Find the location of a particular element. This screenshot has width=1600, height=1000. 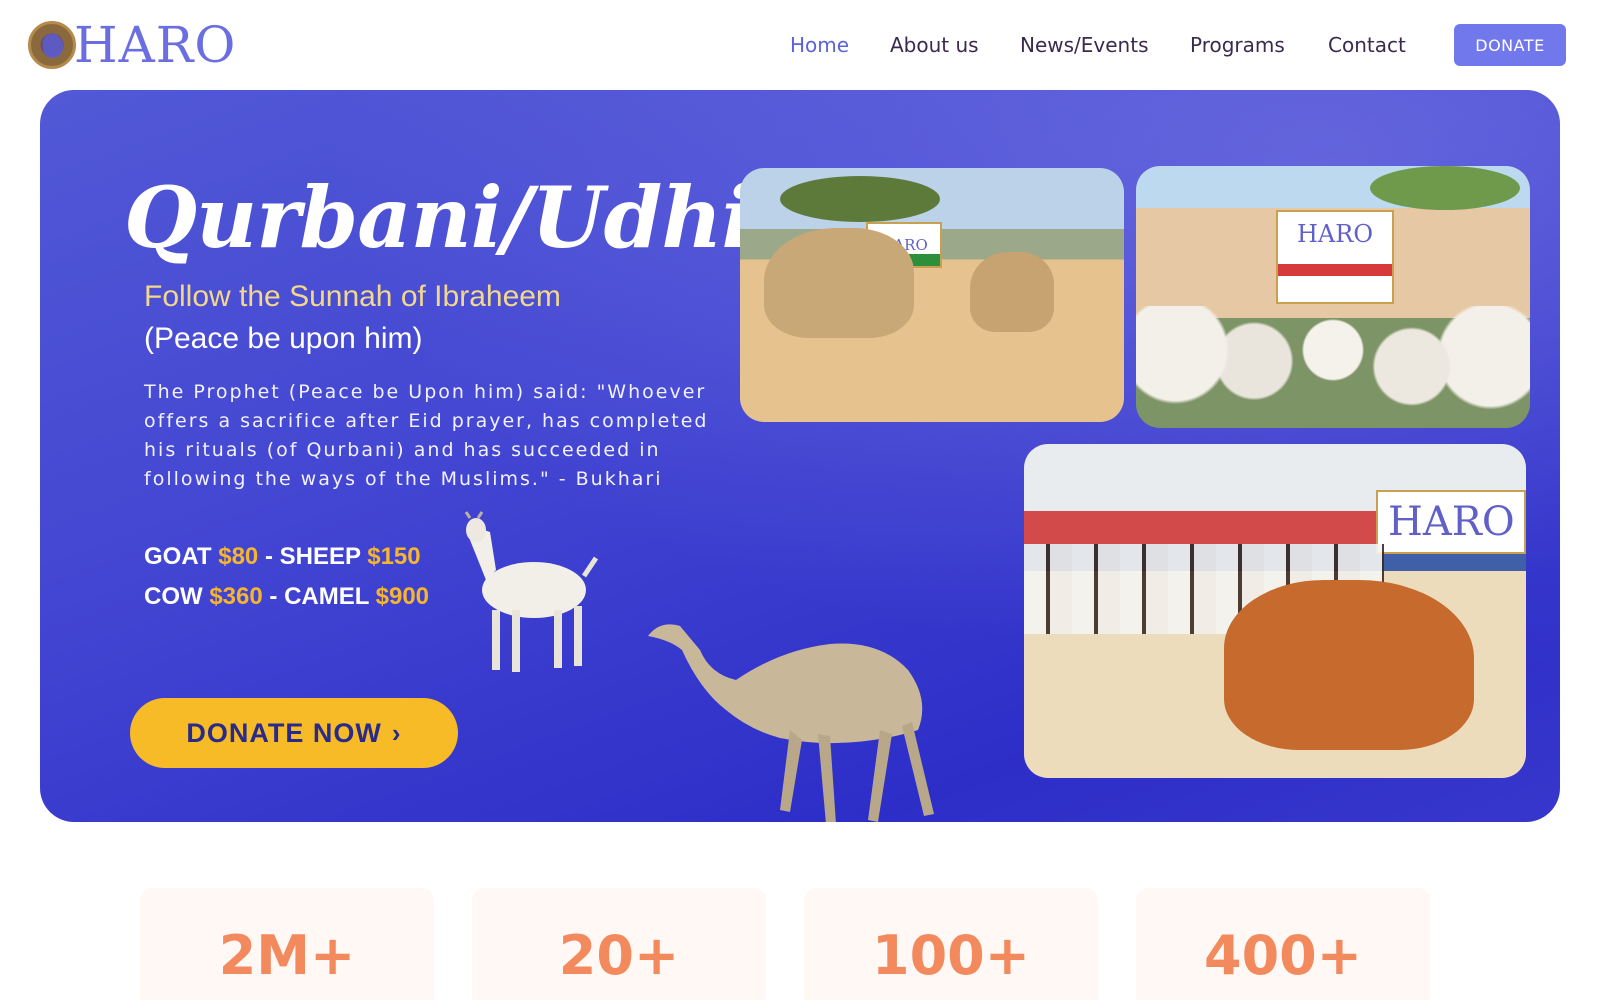

haro-logo: HARO is located at coordinates (132, 45).